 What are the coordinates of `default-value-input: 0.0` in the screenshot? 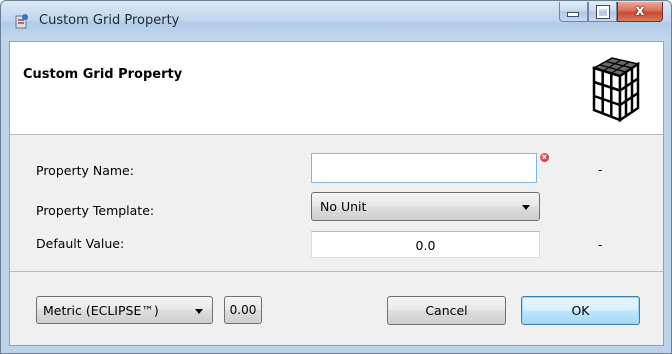 It's located at (425, 244).